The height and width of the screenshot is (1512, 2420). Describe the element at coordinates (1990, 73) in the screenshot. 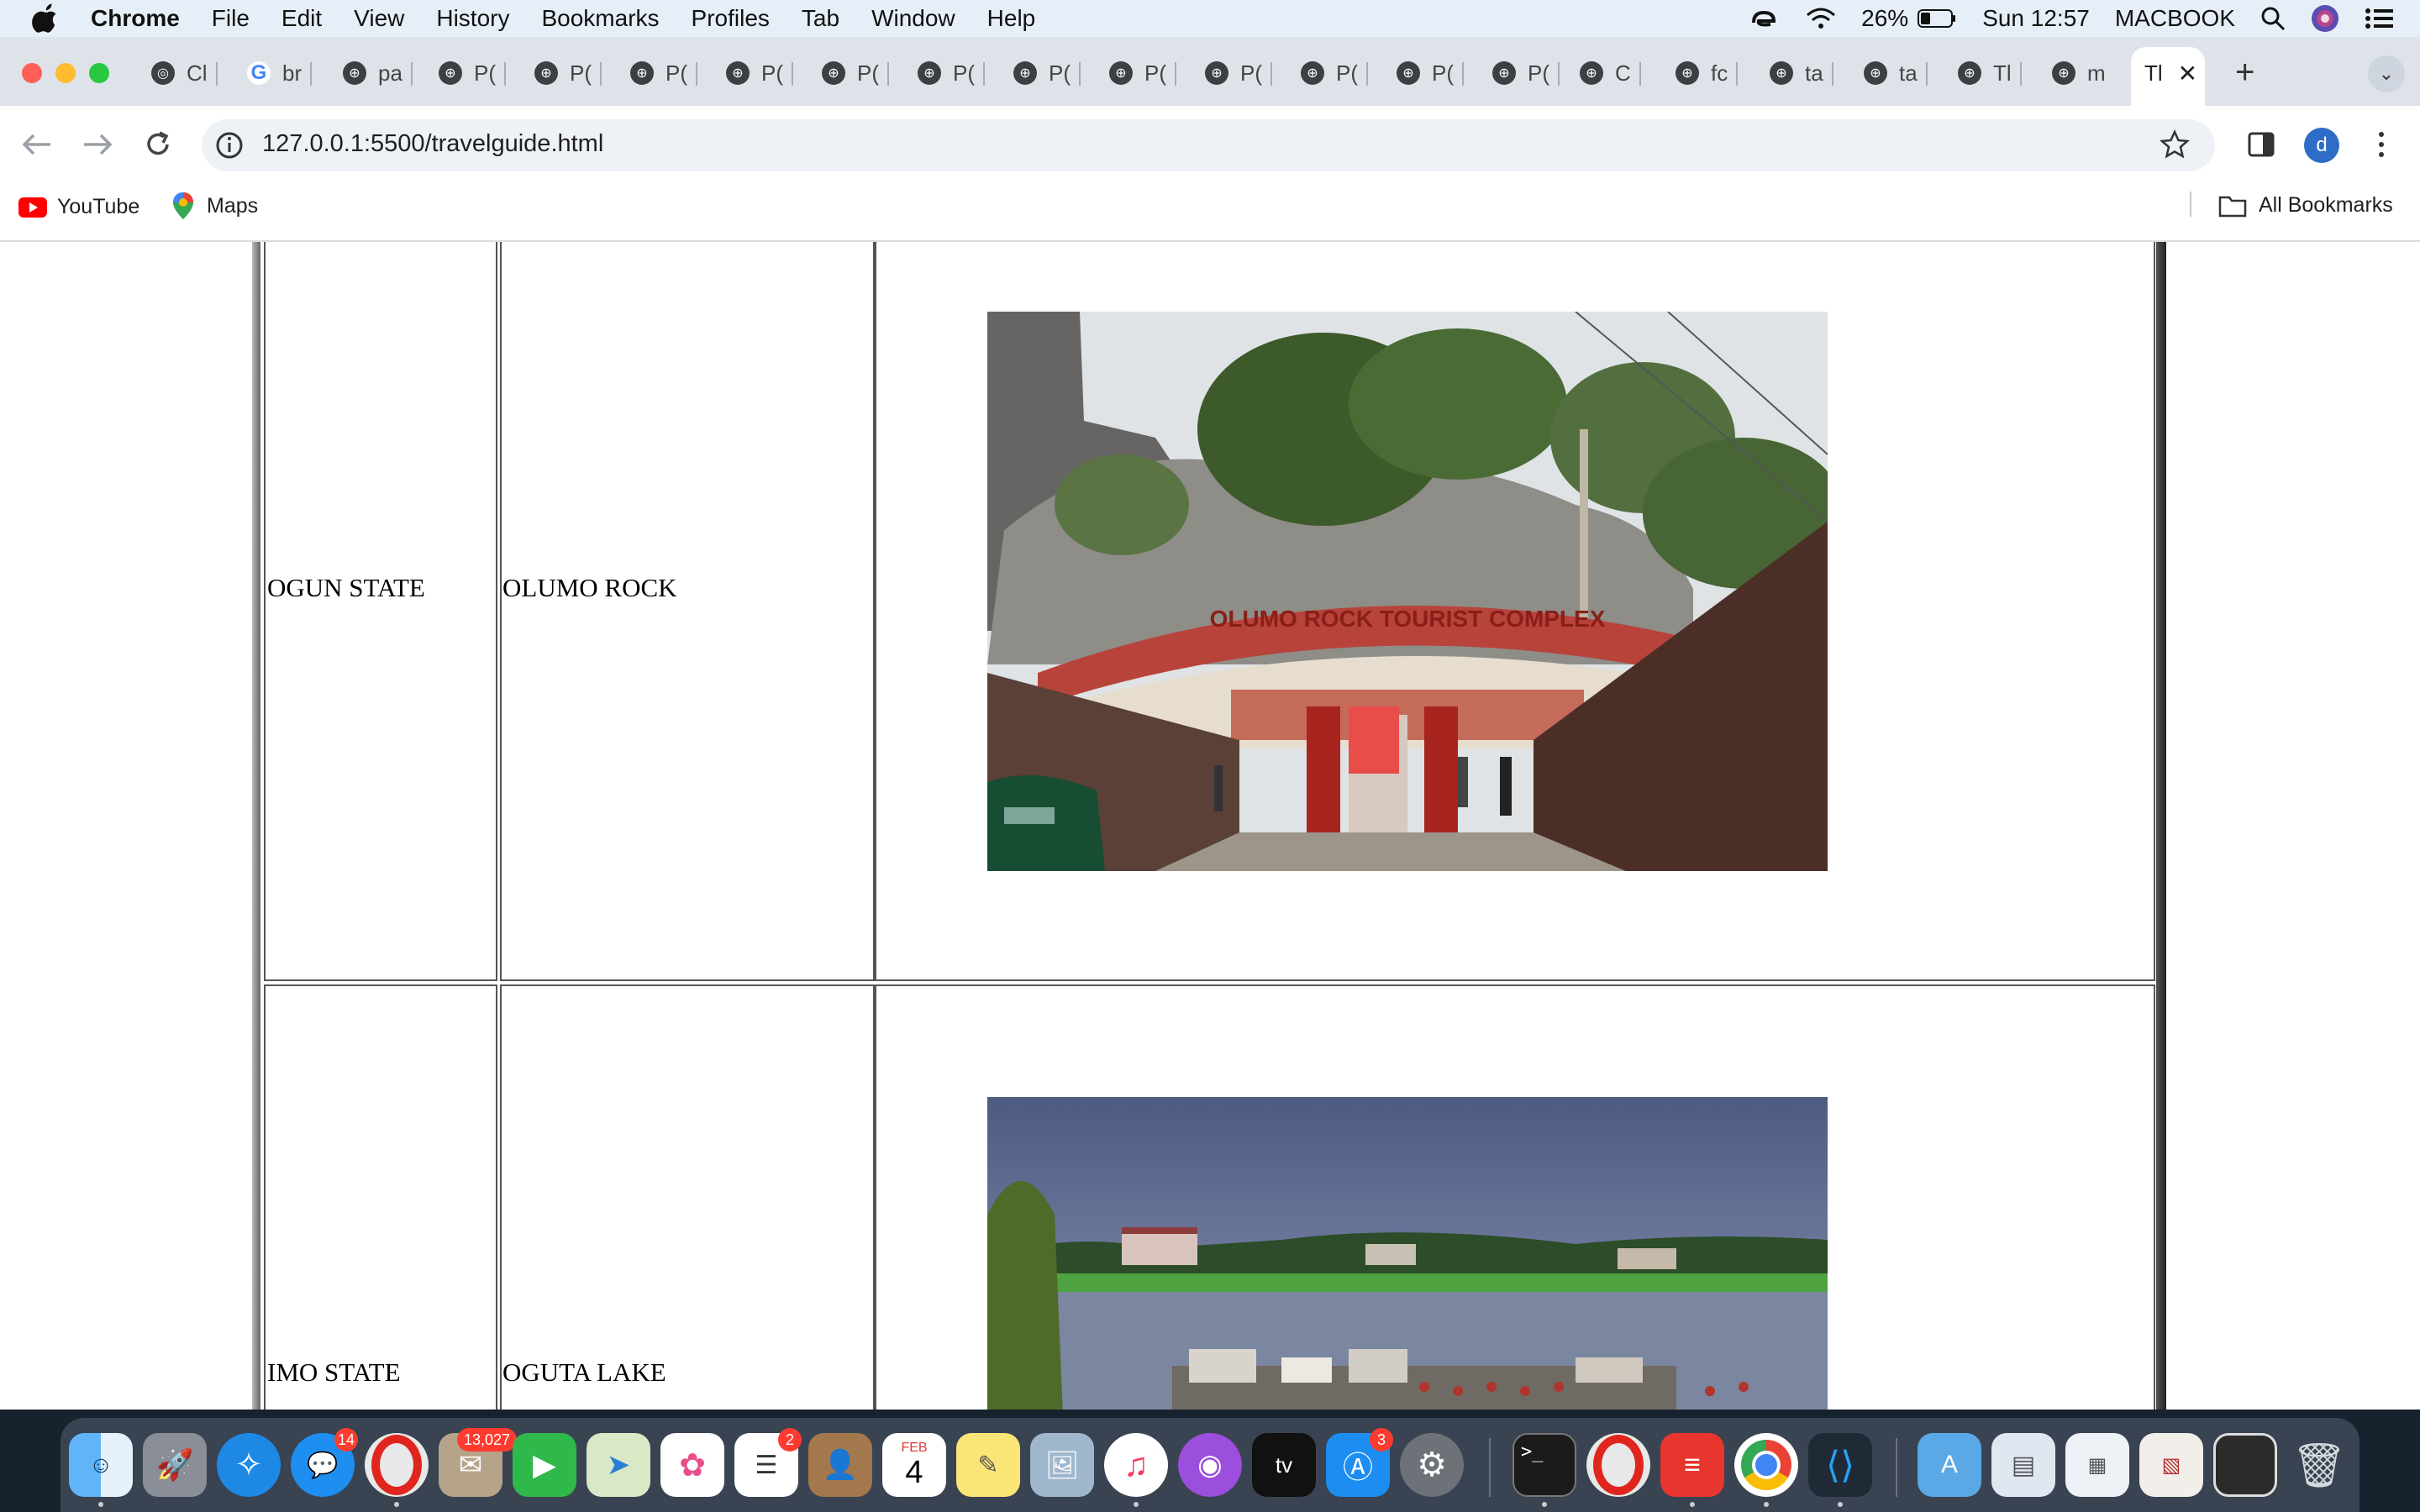

I see `tab-19: ⊕ Tl` at that location.